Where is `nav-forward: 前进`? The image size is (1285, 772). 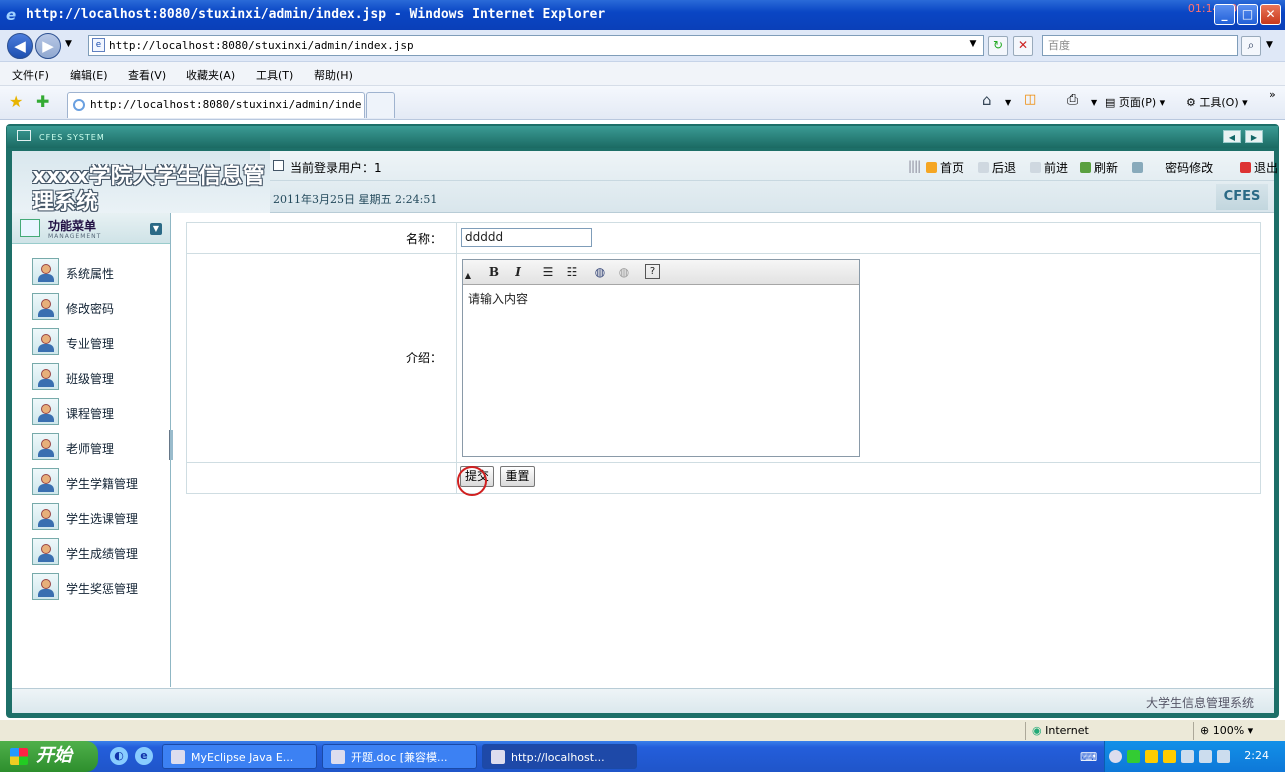
nav-forward: 前进 is located at coordinates (1049, 167).